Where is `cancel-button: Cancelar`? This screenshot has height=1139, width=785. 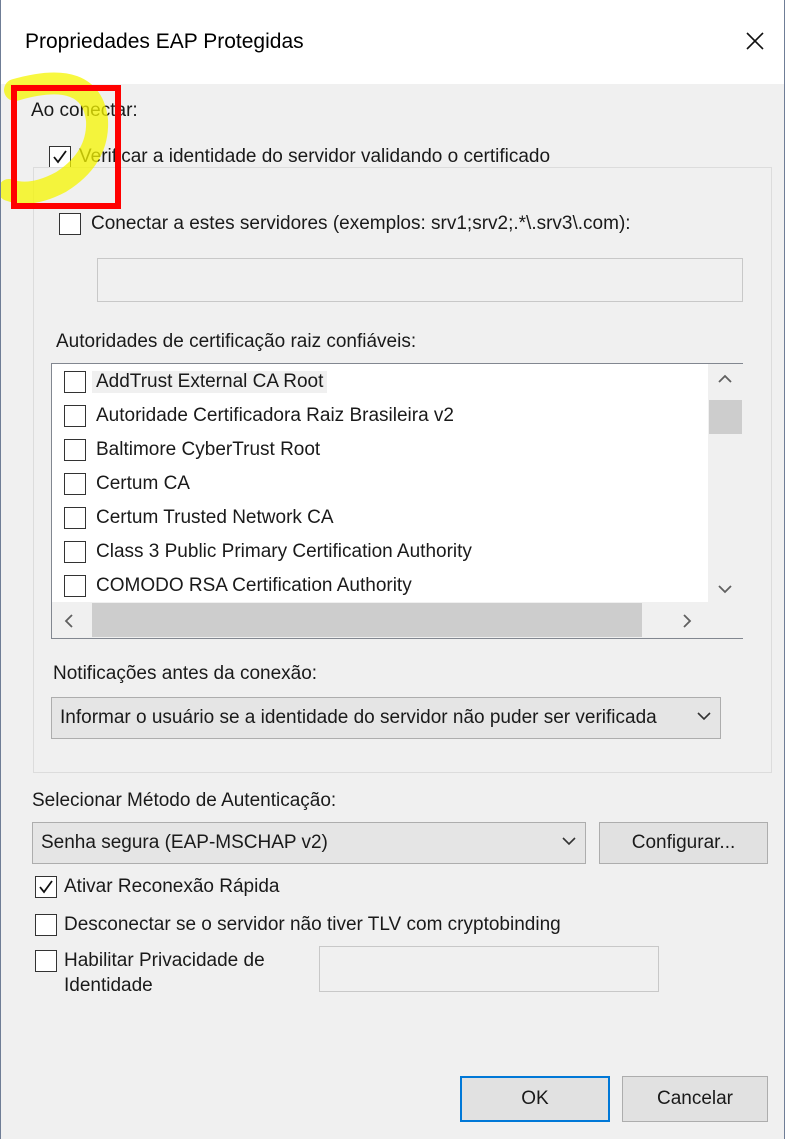 cancel-button: Cancelar is located at coordinates (695, 1099).